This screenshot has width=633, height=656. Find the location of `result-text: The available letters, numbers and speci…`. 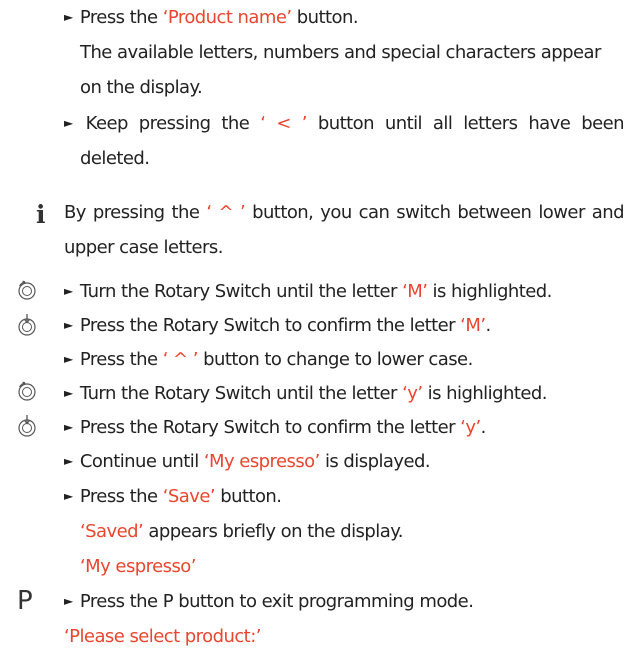

result-text: The available letters, numbers and speci… is located at coordinates (340, 52).